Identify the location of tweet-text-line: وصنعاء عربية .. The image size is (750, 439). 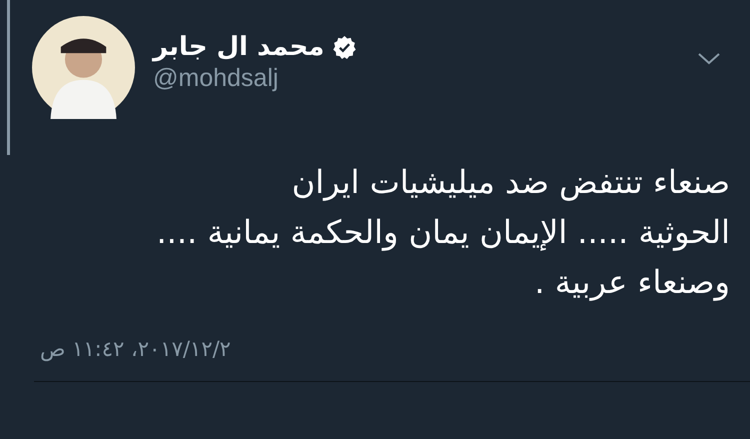
(632, 282).